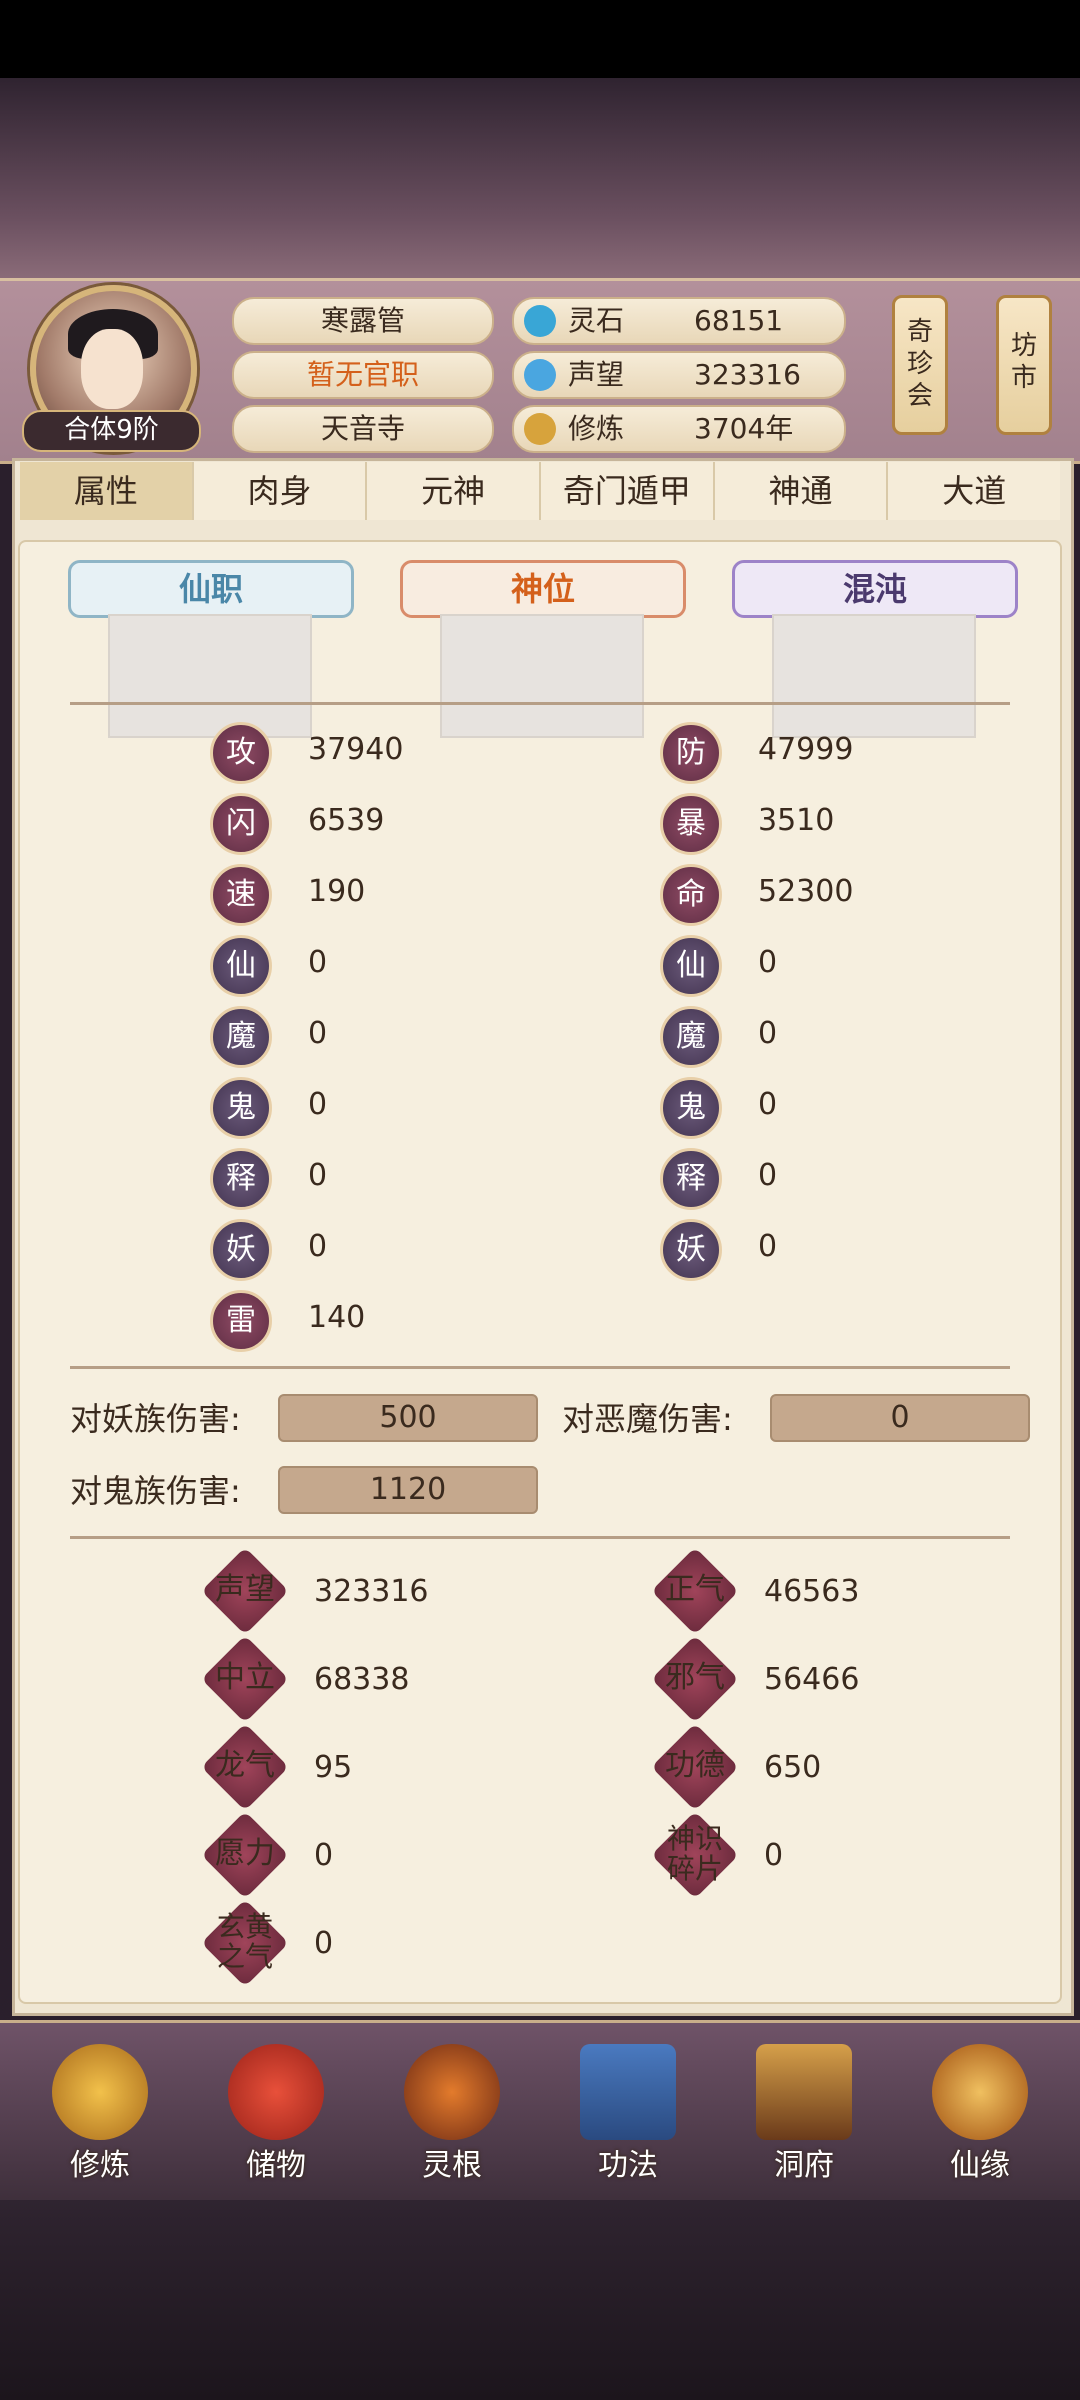 The image size is (1080, 2400). Describe the element at coordinates (245, 1765) in the screenshot. I see `extra-stat-label: 龙气` at that location.